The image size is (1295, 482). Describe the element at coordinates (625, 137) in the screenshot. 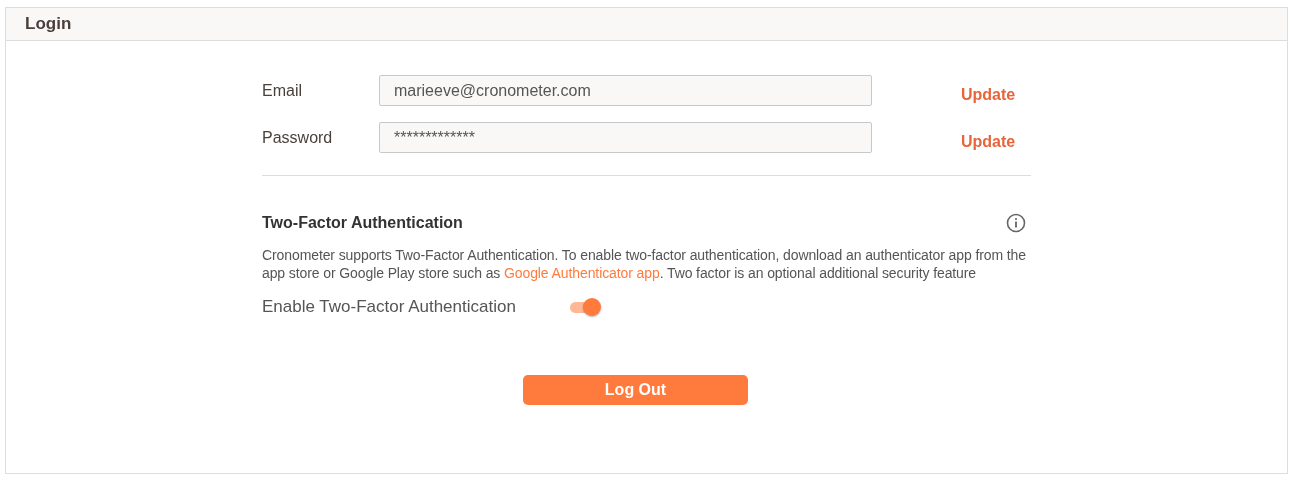

I see `input-field: *************` at that location.